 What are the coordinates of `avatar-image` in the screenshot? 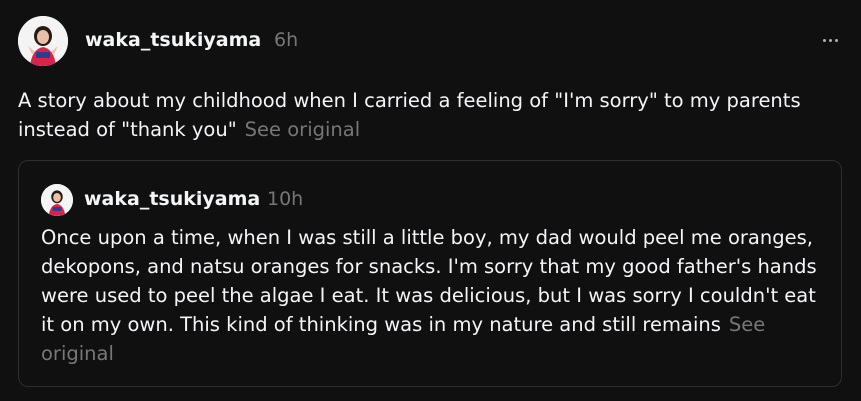 It's located at (43, 41).